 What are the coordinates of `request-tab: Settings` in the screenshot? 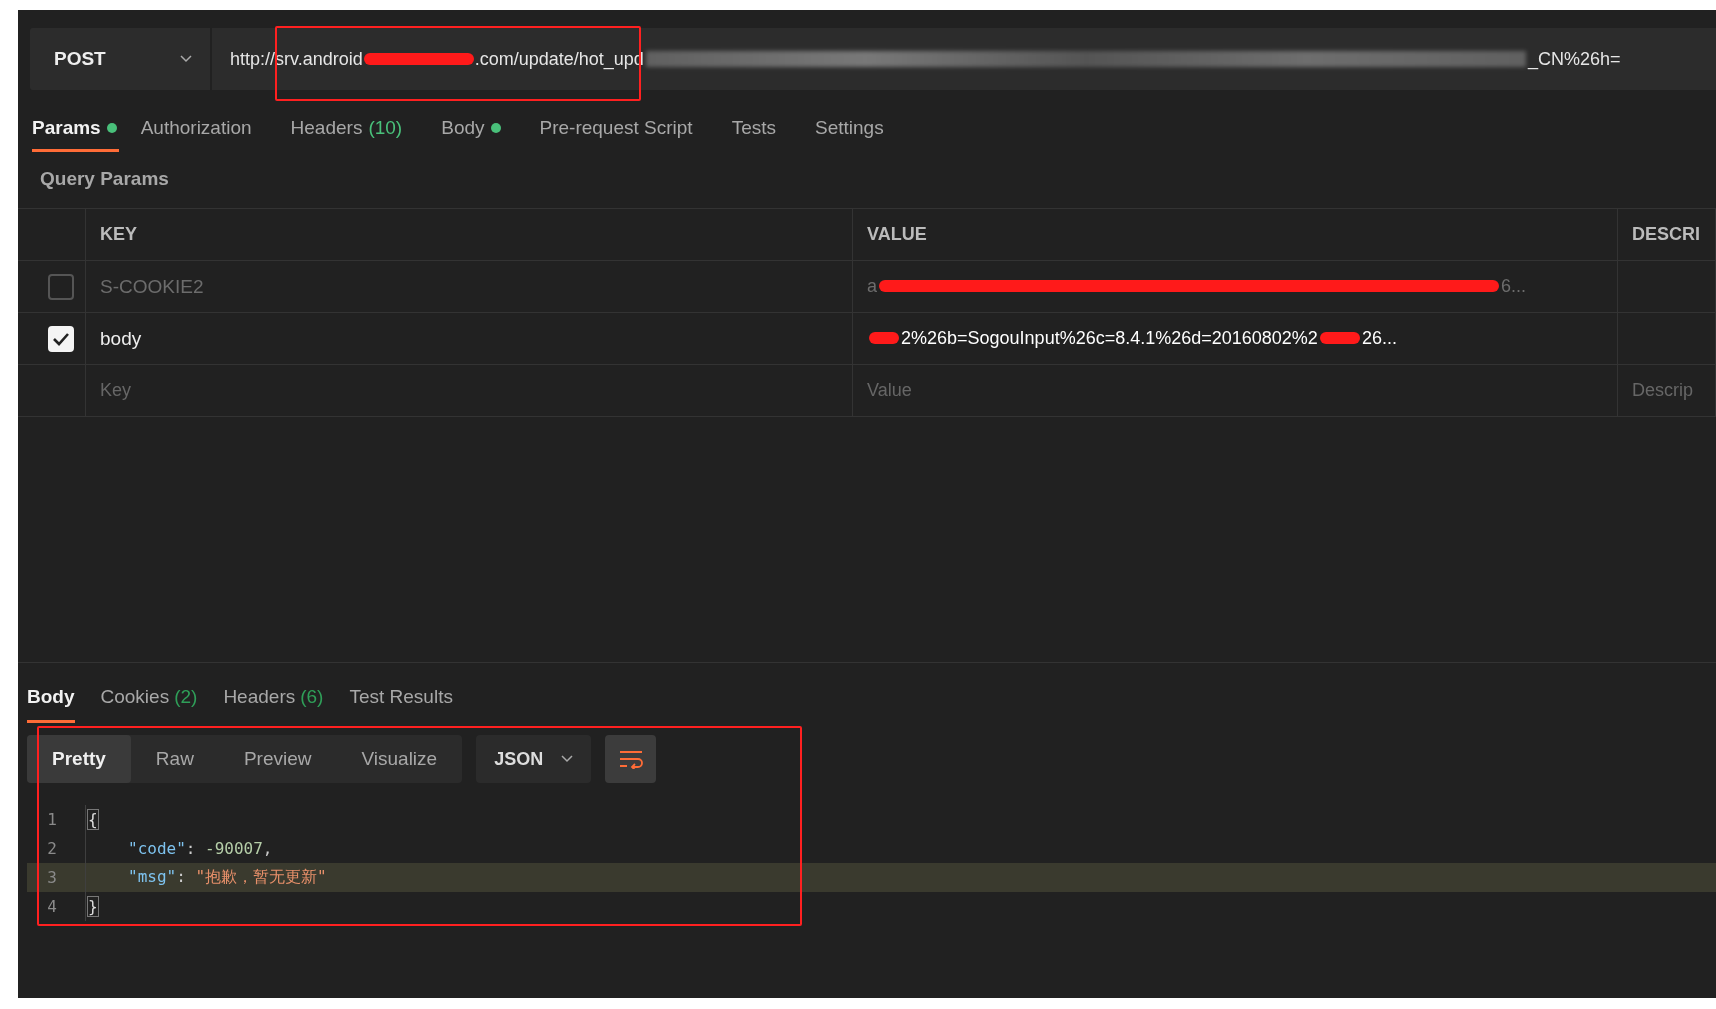 It's located at (858, 129).